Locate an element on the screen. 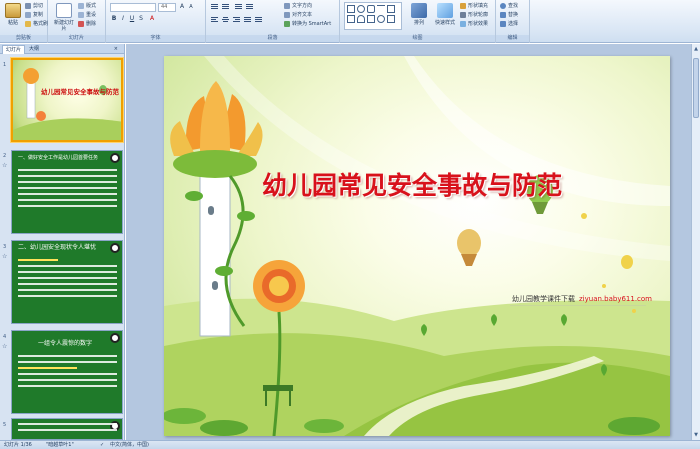  grow-font-button: A is located at coordinates (182, 7).